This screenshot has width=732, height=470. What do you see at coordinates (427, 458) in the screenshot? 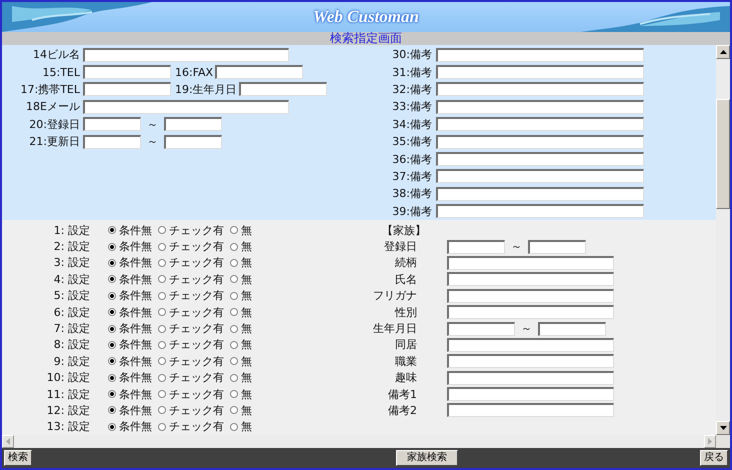
I see `family-search-button: 家族検索` at bounding box center [427, 458].